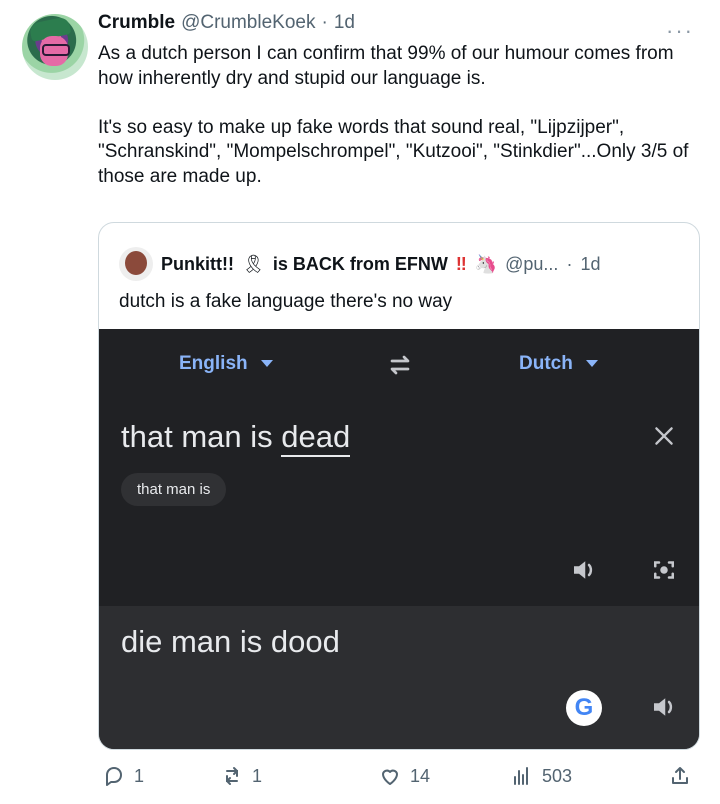 Image resolution: width=720 pixels, height=804 pixels. I want to click on source-language-label: English, so click(213, 363).